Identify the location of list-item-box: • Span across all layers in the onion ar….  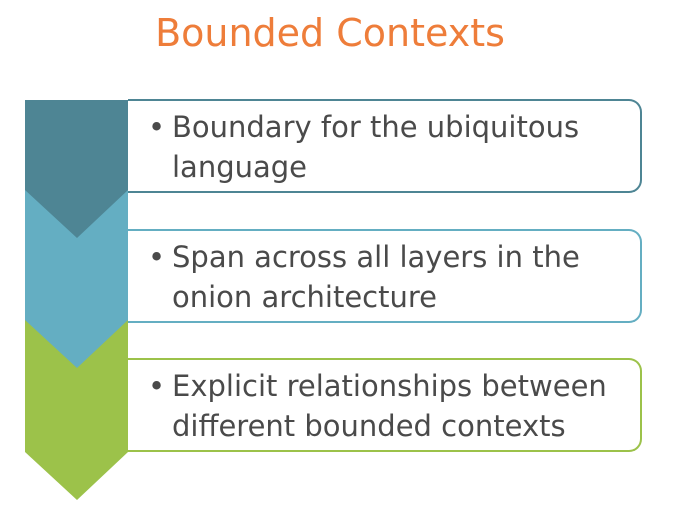
(385, 276).